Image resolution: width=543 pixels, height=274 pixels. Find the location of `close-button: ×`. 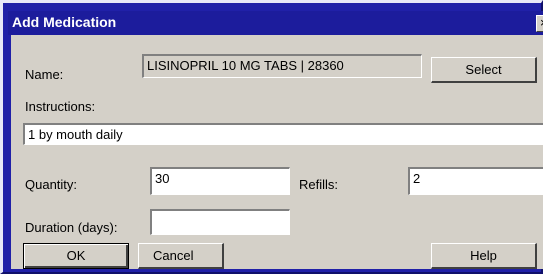

close-button: × is located at coordinates (539, 23).